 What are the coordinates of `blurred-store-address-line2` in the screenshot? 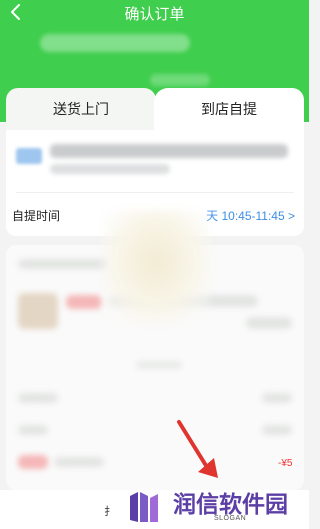 It's located at (110, 169).